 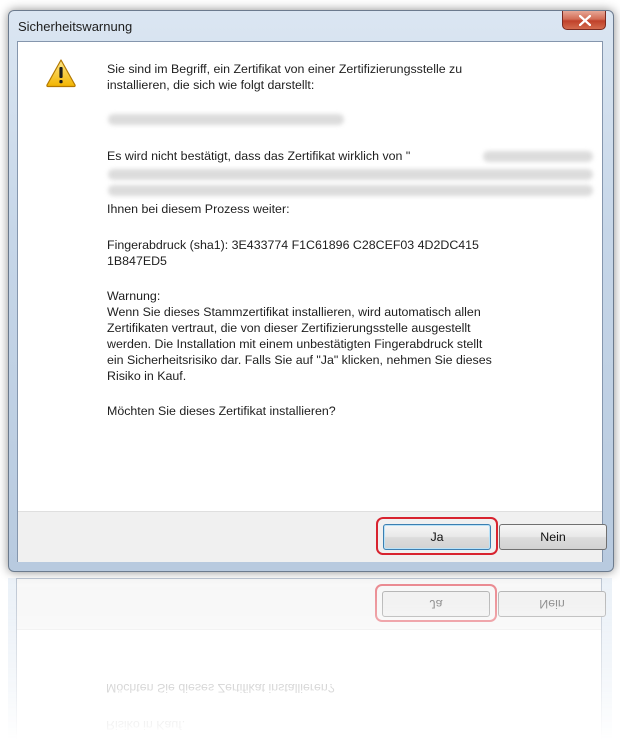 I want to click on reflection-warning-line-5: Risiko in Kauf., so click(x=146, y=725).